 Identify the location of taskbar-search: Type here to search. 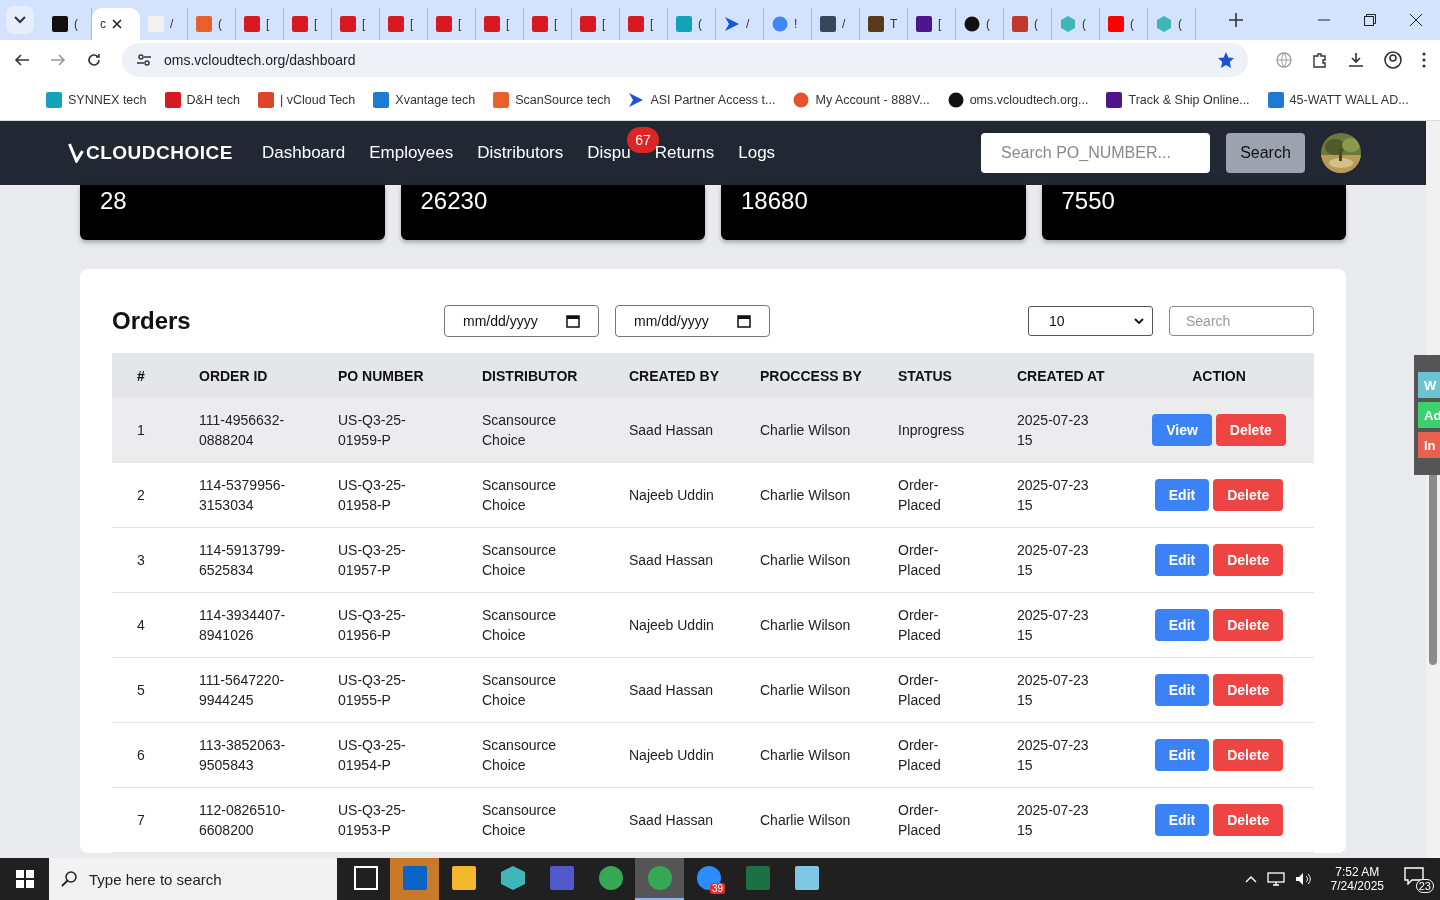
(193, 879).